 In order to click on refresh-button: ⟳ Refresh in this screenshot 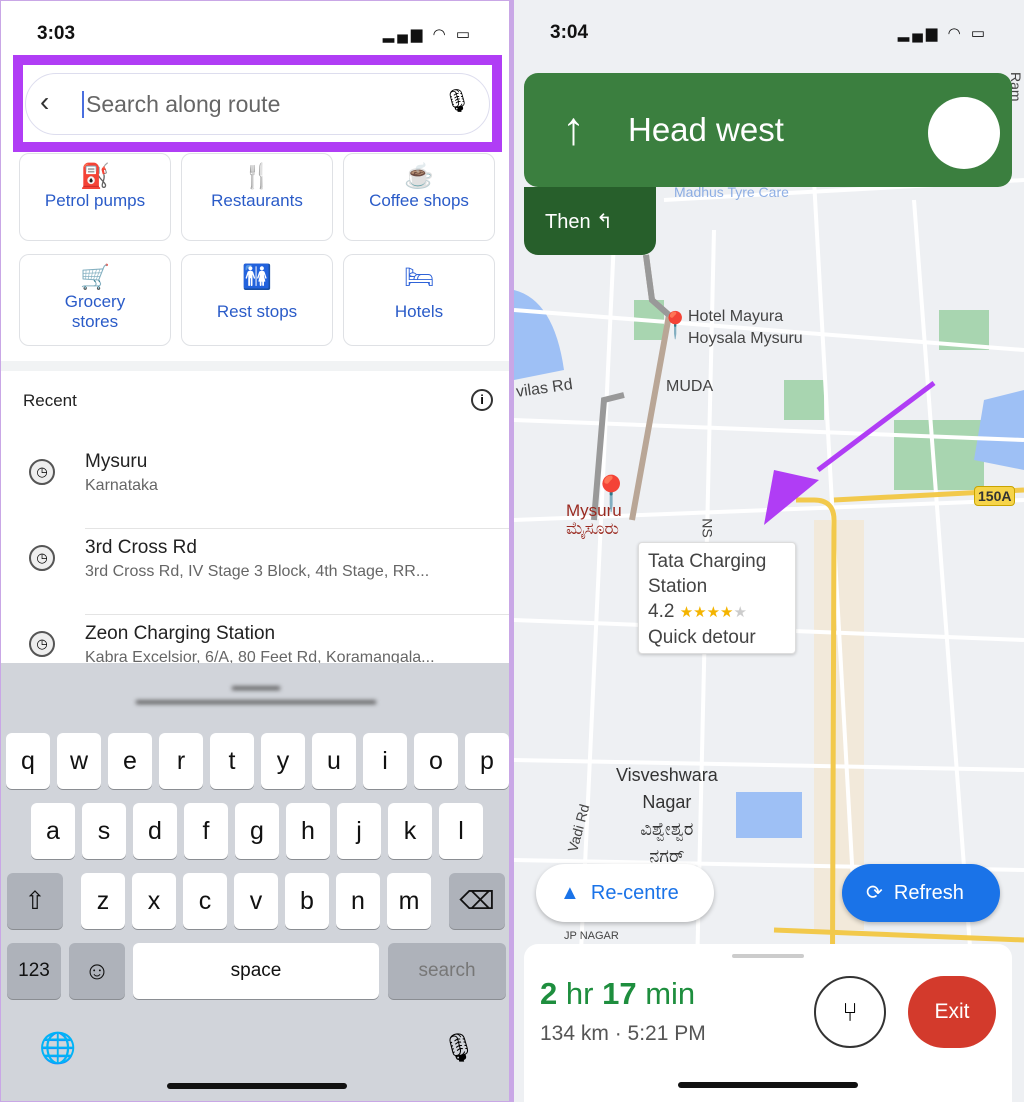, I will do `click(921, 893)`.